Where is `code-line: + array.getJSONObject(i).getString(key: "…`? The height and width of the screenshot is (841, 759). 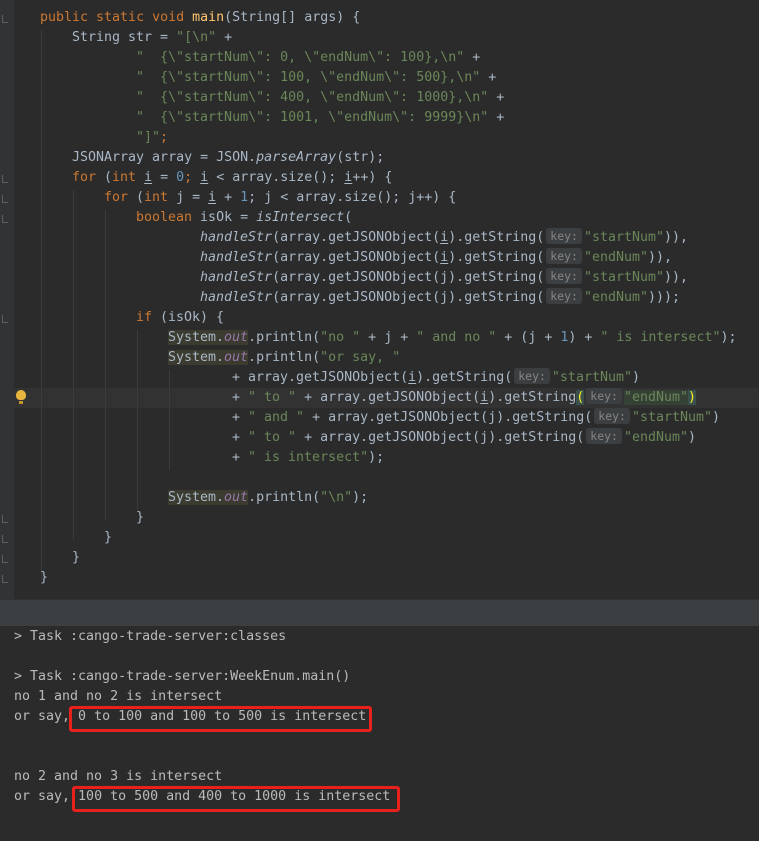 code-line: + array.getJSONObject(i).getString(key: "… is located at coordinates (436, 376).